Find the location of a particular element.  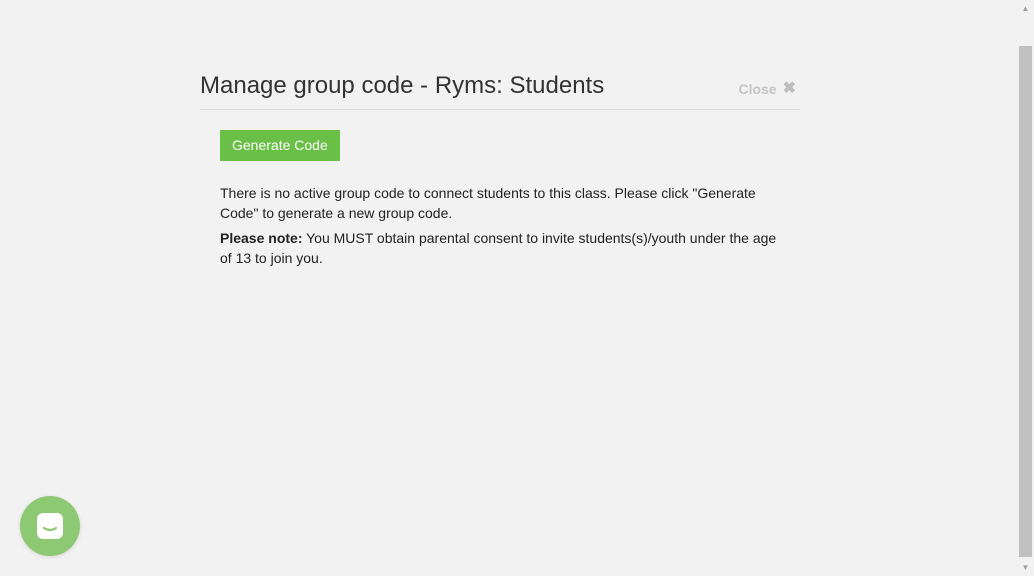

scrollbar-thumb is located at coordinates (1025, 301).